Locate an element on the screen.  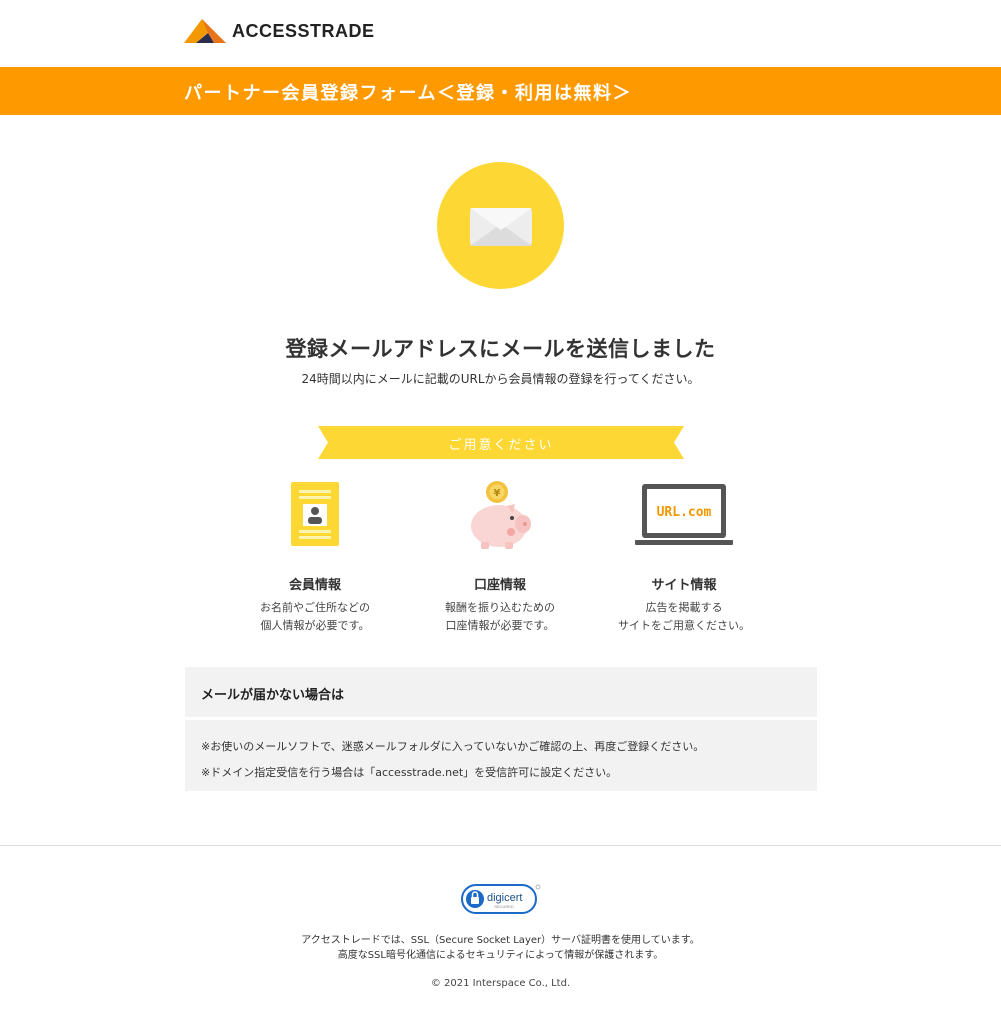
accesstrade-logo: ACCESSTRADE is located at coordinates (279, 31).